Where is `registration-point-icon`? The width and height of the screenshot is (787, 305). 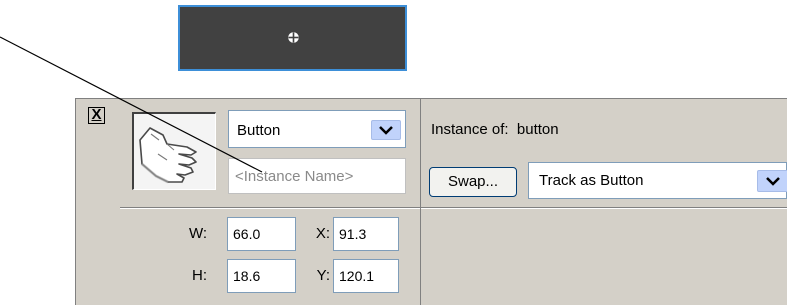 registration-point-icon is located at coordinates (293, 37).